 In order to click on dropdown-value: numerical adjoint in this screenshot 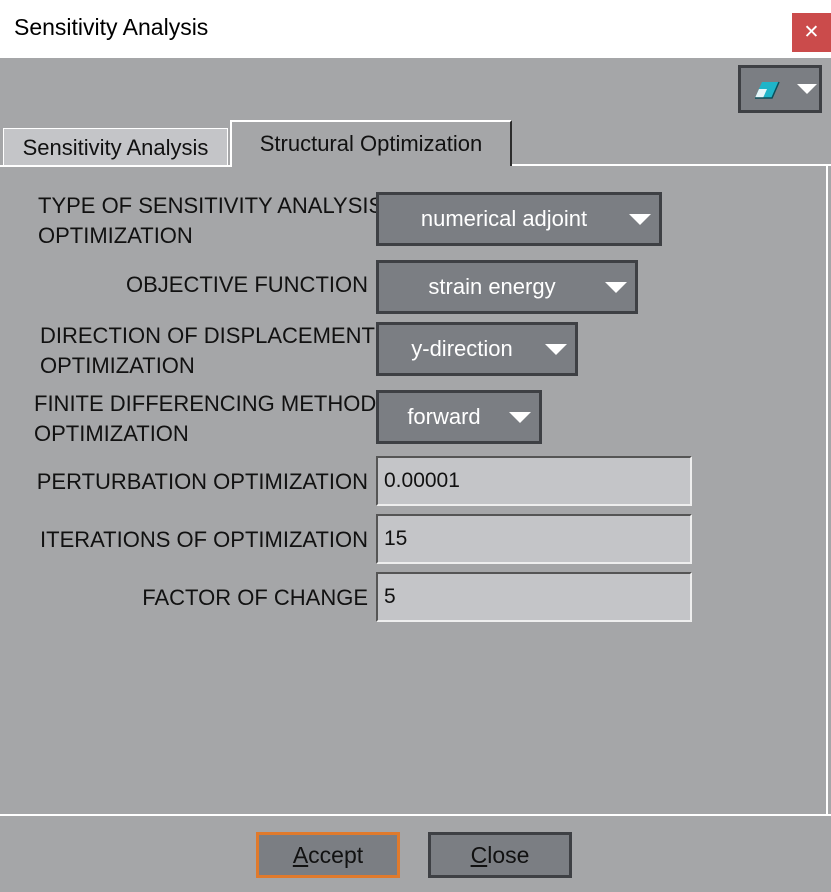, I will do `click(504, 218)`.